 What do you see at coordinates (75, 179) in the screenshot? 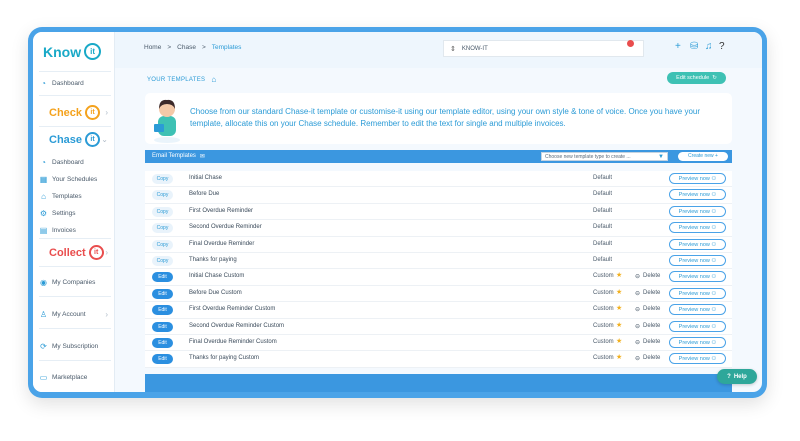
I see `sidebar-item-label: Your Schedules` at bounding box center [75, 179].